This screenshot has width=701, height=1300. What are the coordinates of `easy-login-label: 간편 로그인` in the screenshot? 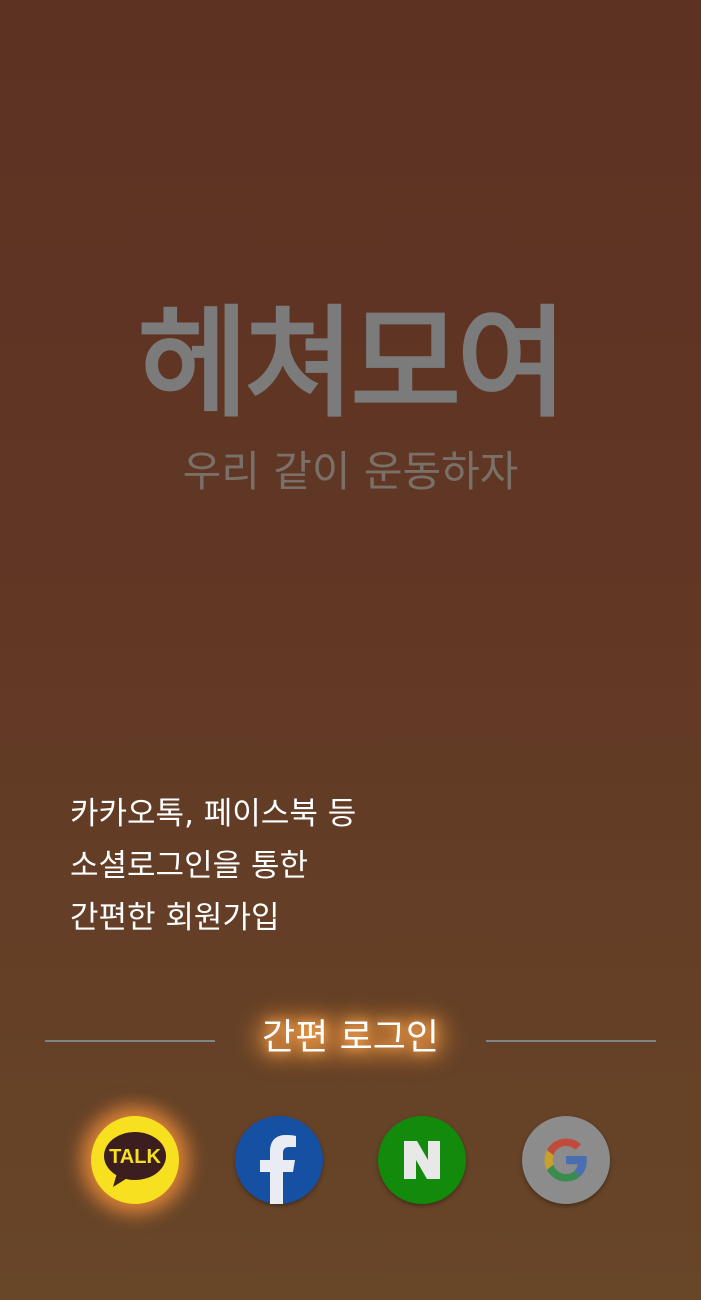 It's located at (350, 1038).